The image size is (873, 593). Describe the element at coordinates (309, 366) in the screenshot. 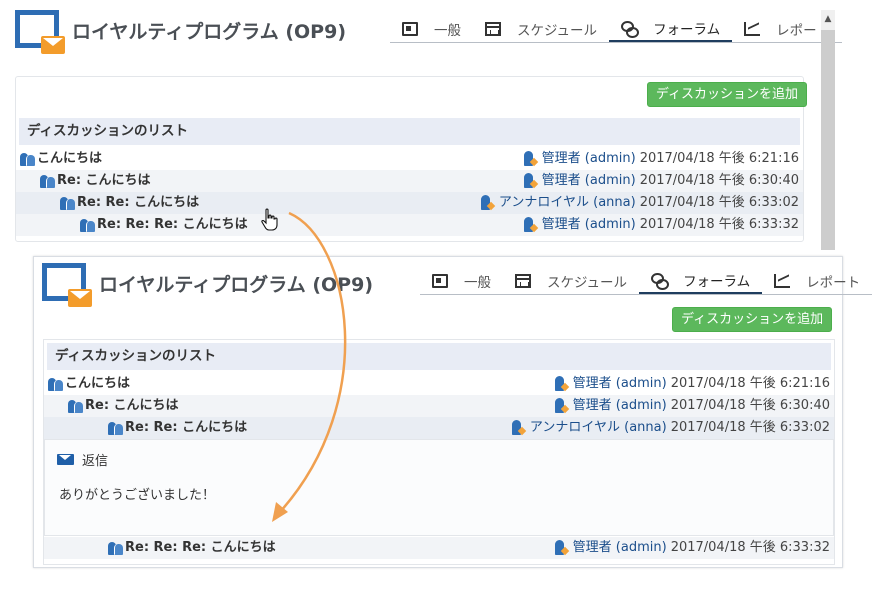

I see `annotation-arrow-icon` at that location.